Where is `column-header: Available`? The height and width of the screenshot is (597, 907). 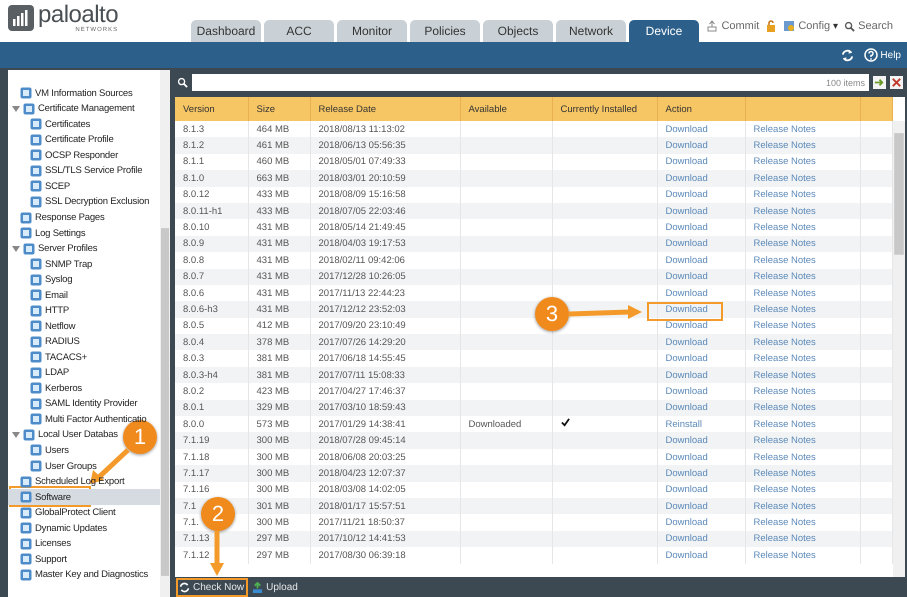 column-header: Available is located at coordinates (506, 109).